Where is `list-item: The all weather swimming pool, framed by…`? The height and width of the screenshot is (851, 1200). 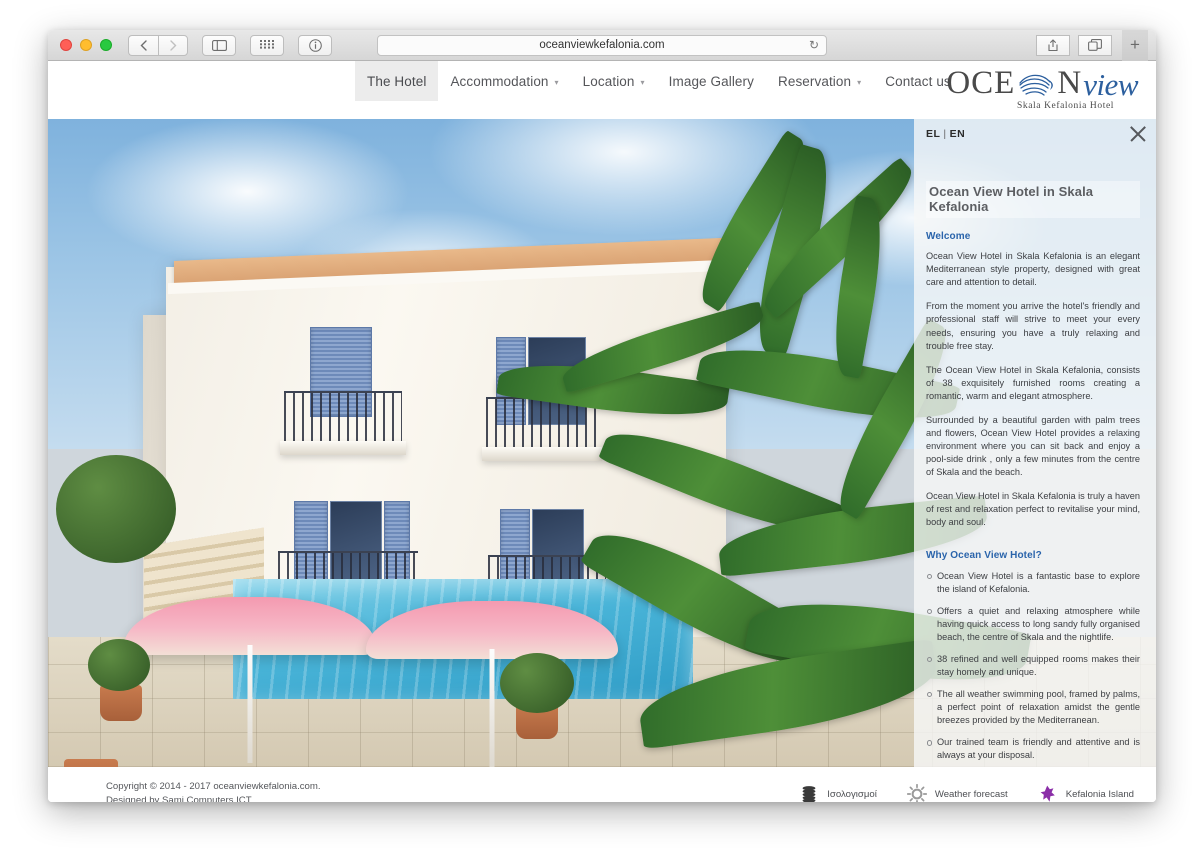
list-item: The all weather swimming pool, framed by… is located at coordinates (1033, 707).